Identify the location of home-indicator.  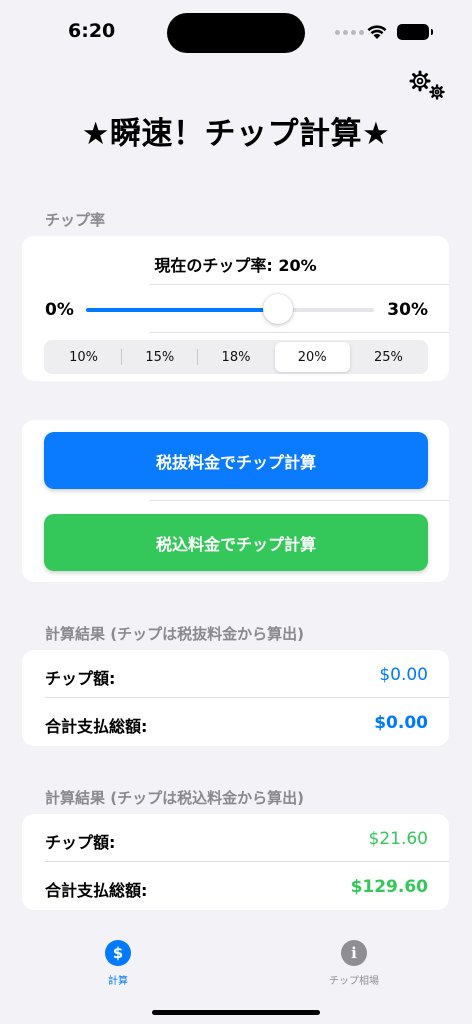
(236, 1012).